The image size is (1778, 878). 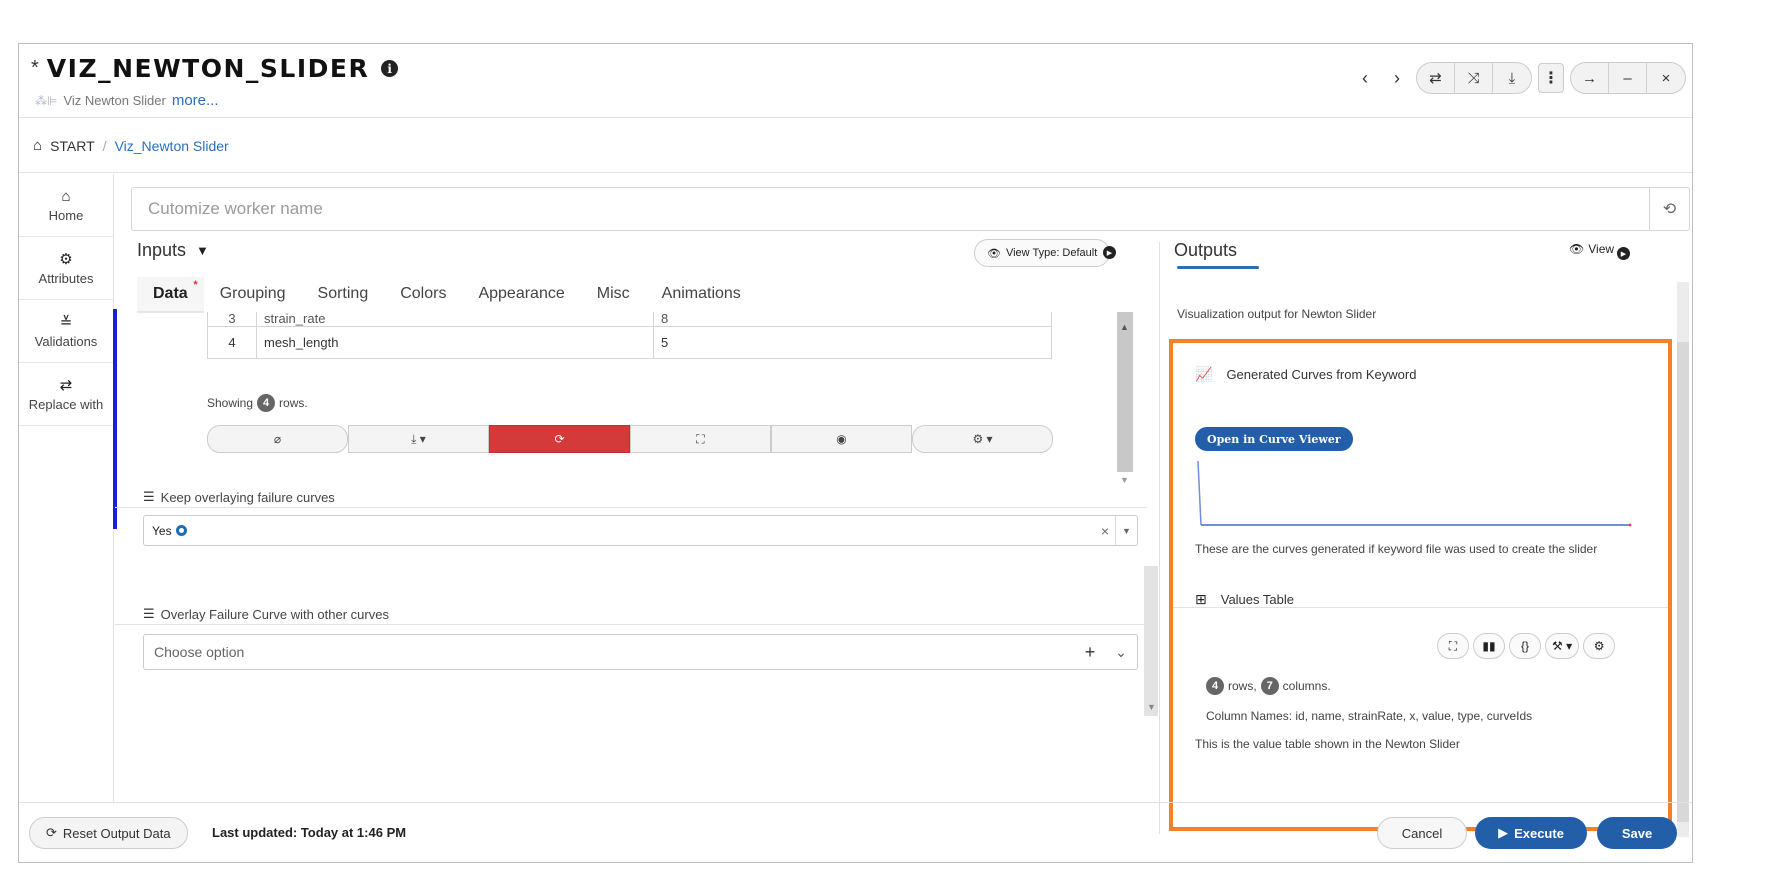 I want to click on settings-button: ⚙, so click(x=1599, y=646).